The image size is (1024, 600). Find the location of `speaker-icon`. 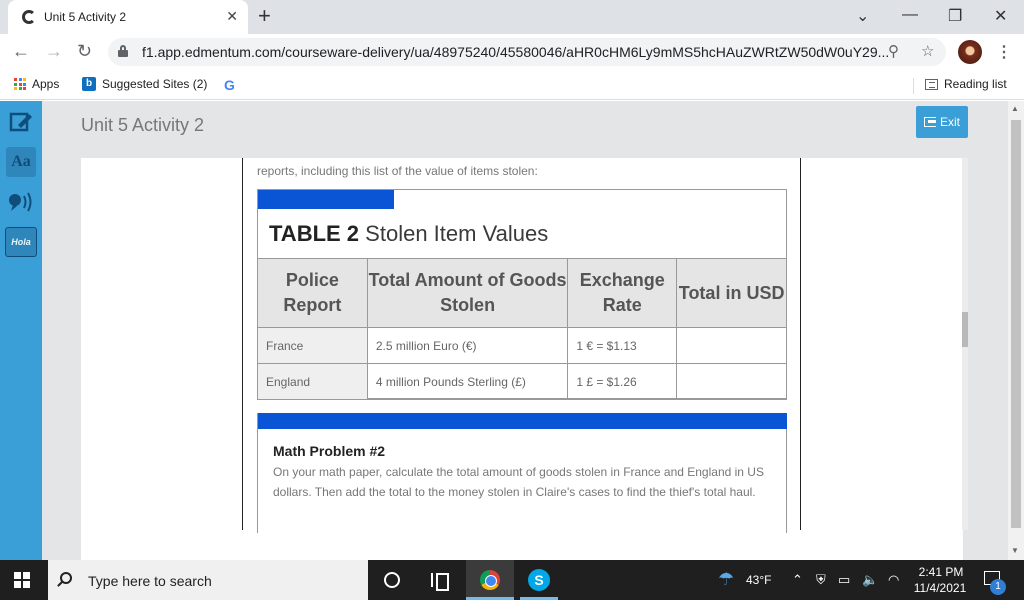

speaker-icon is located at coordinates (21, 202).